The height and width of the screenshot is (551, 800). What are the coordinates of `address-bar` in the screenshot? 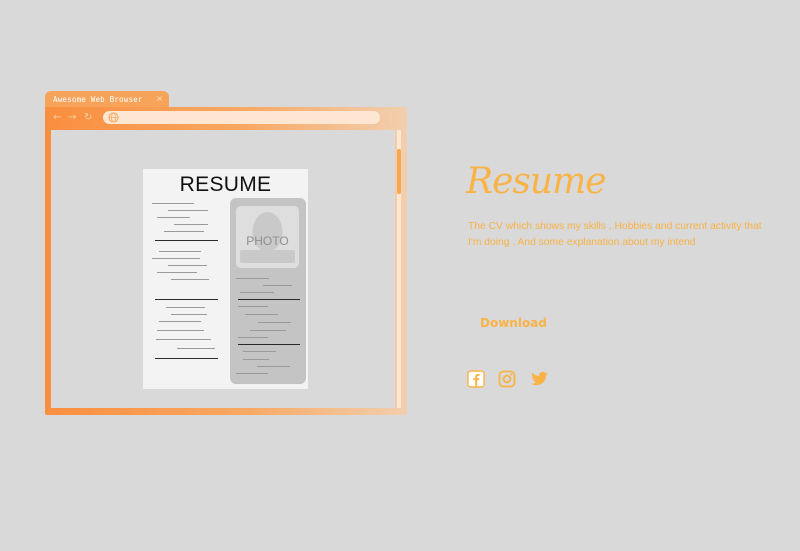 It's located at (241, 117).